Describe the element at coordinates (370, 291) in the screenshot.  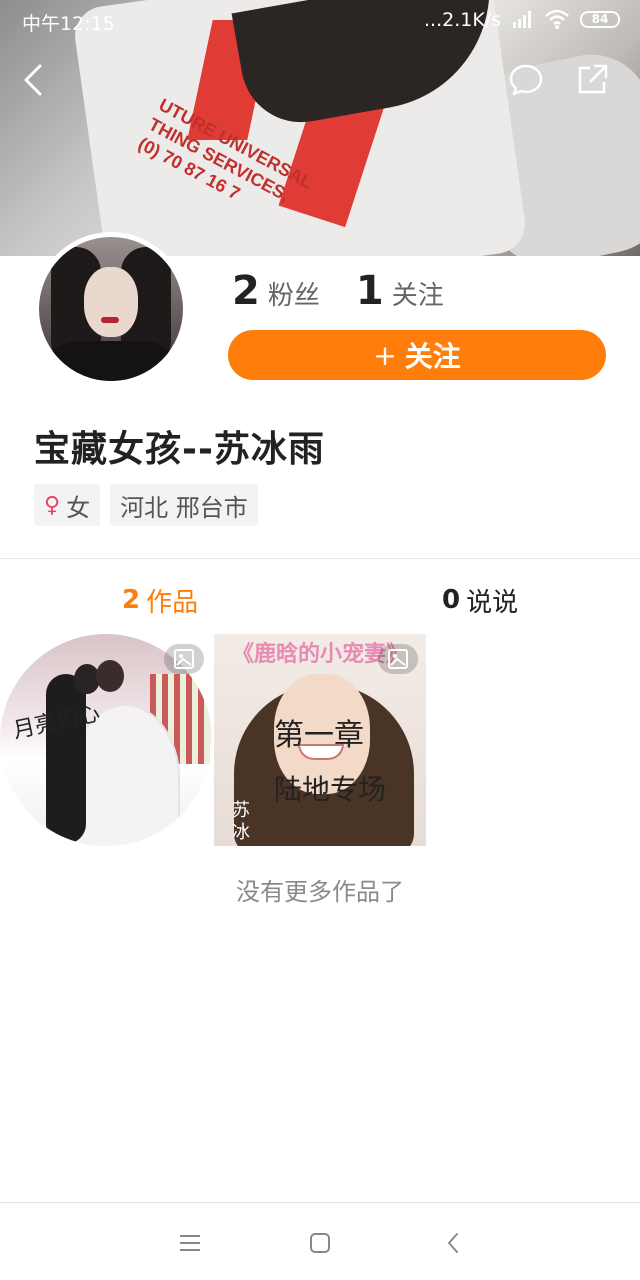
I see `following-count: 1` at that location.